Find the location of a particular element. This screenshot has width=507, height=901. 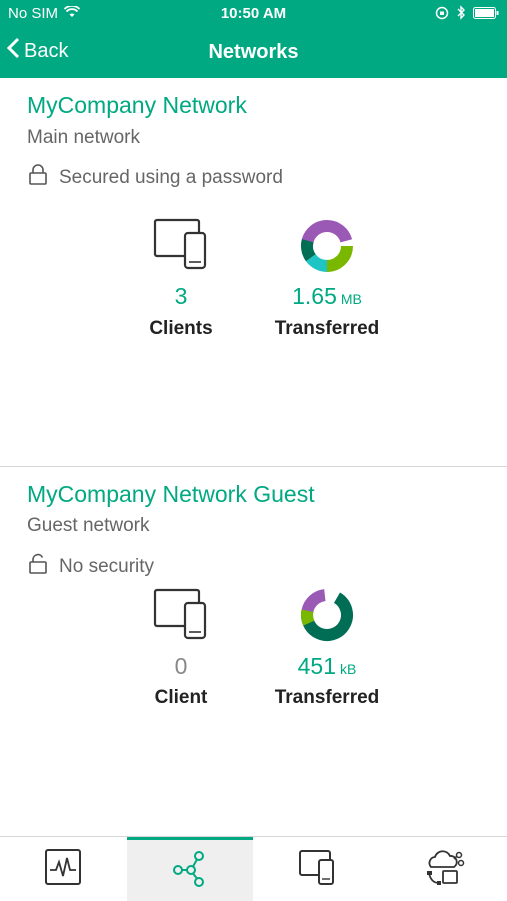

transferred-amount: 451 kB is located at coordinates (327, 666).